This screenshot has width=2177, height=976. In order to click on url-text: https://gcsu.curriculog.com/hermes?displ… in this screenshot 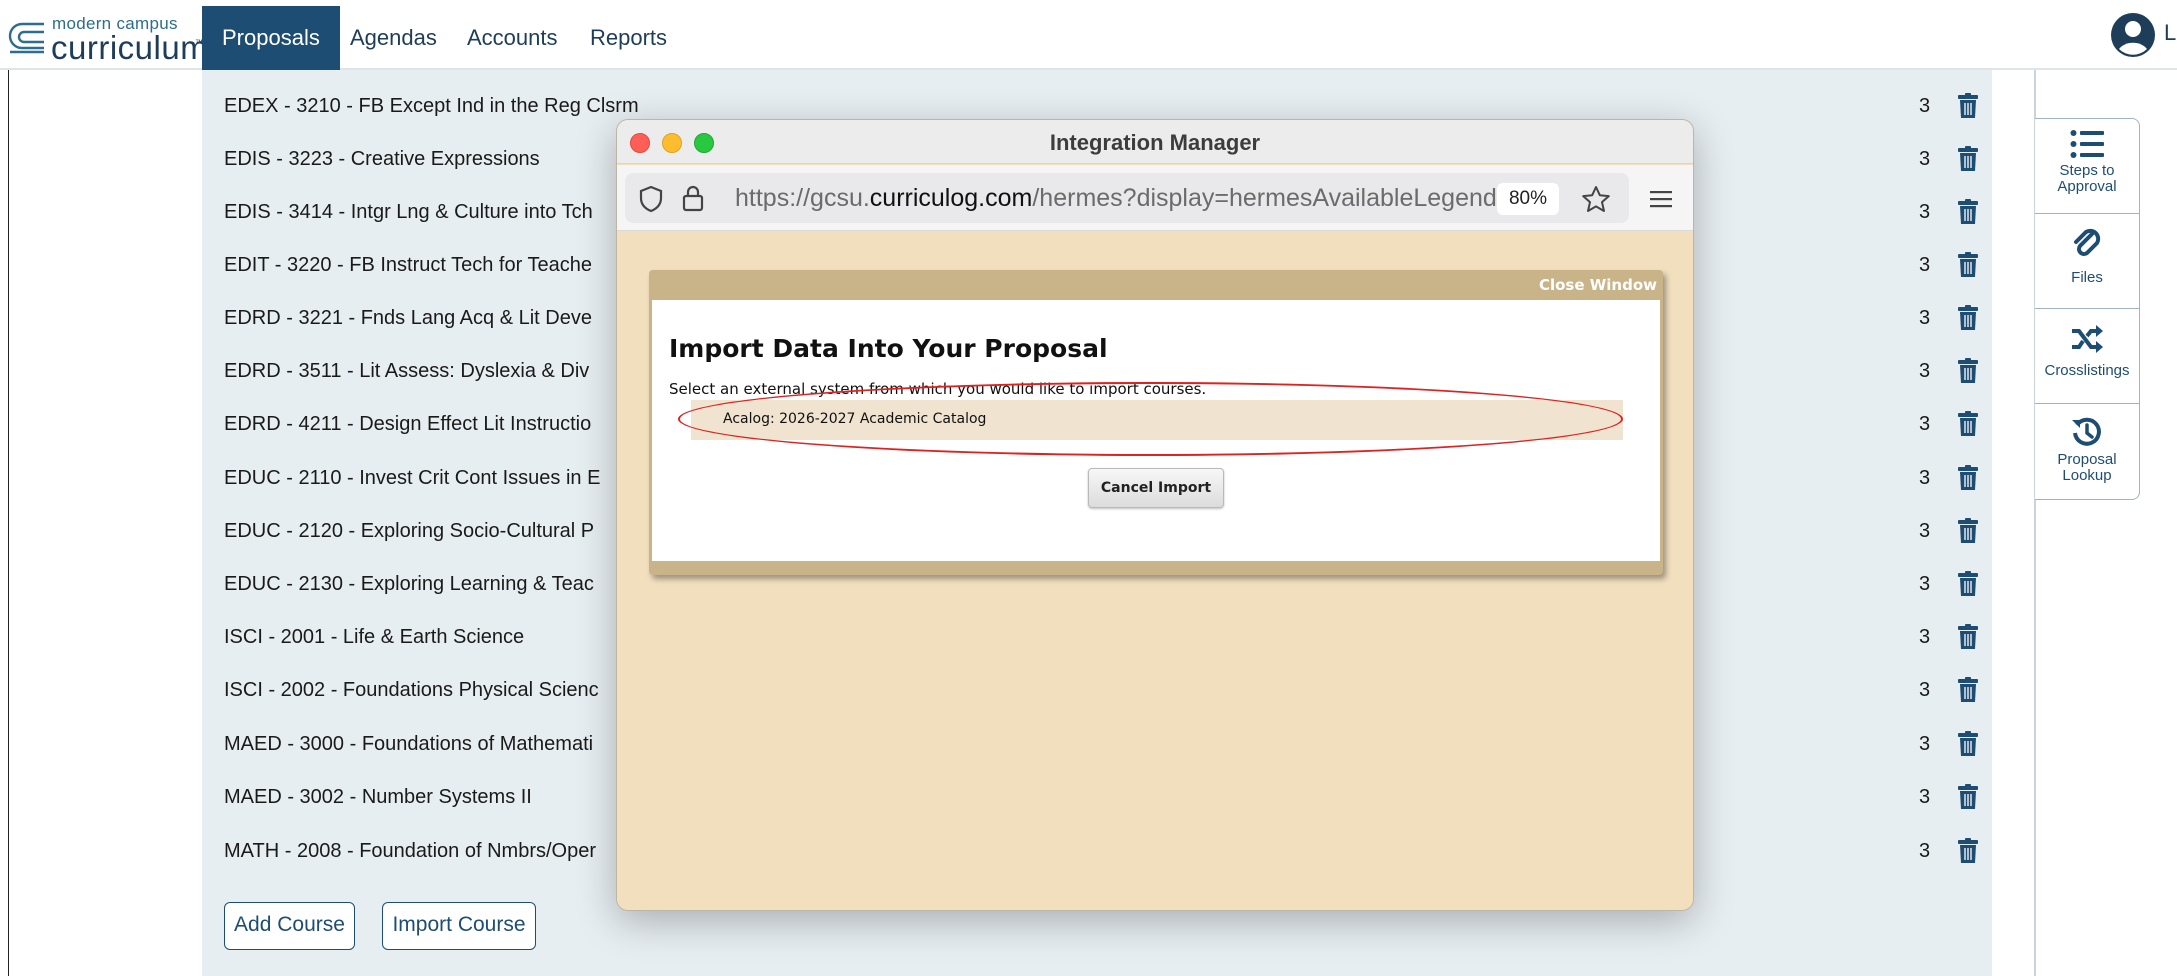, I will do `click(1116, 198)`.